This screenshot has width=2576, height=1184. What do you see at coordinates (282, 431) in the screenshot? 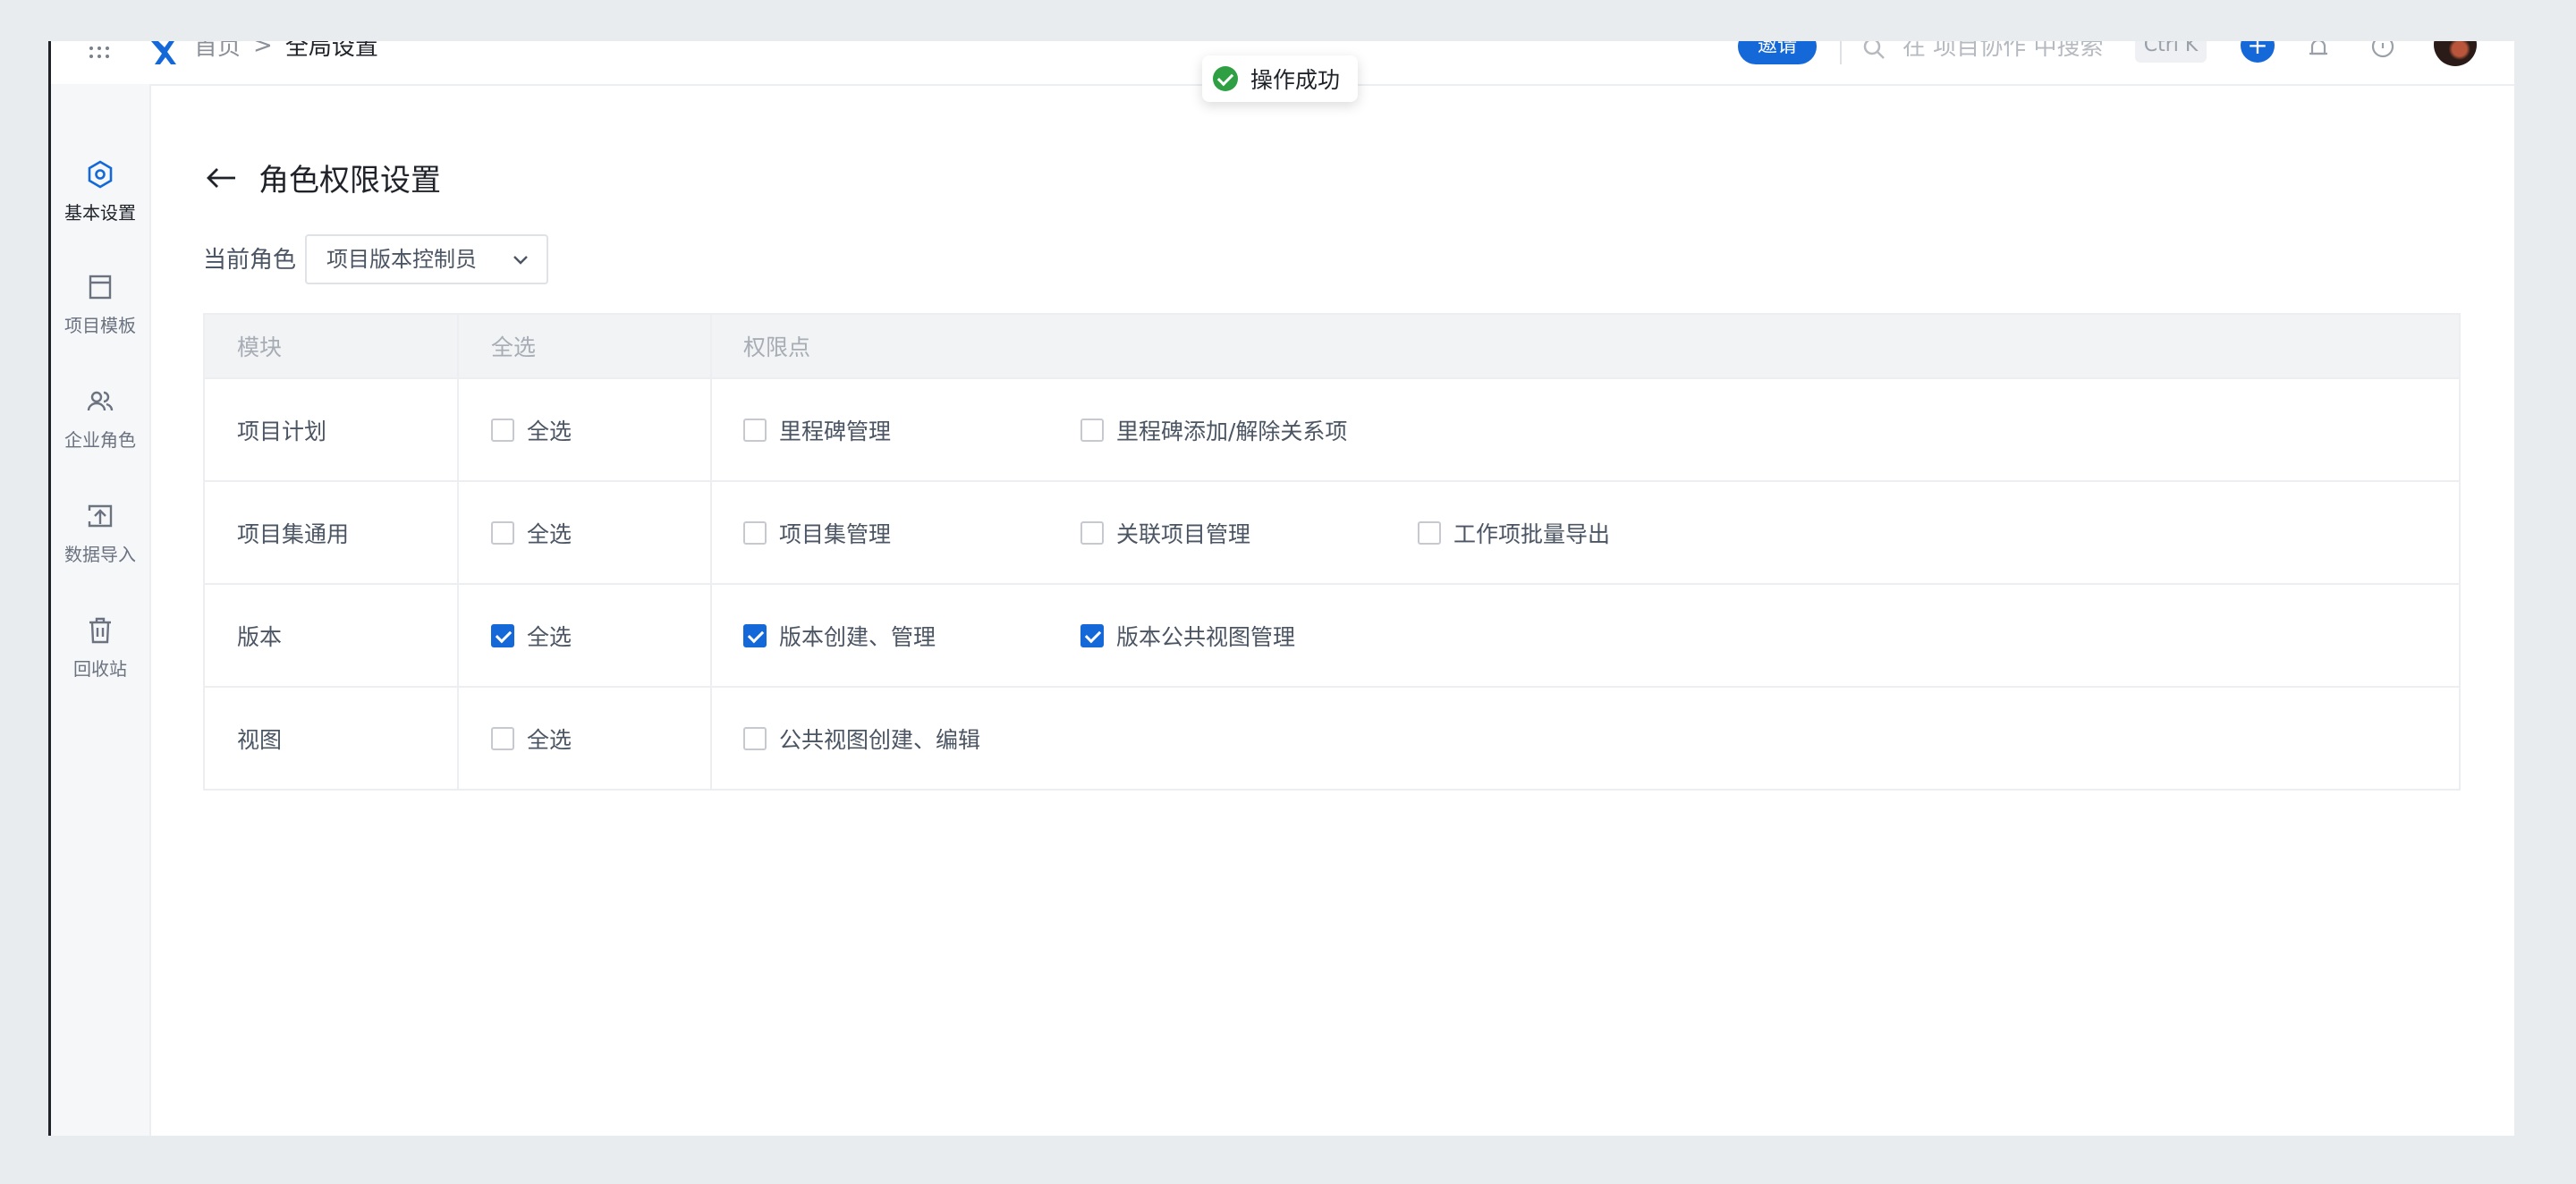
I see `module-name: 项目计划` at bounding box center [282, 431].